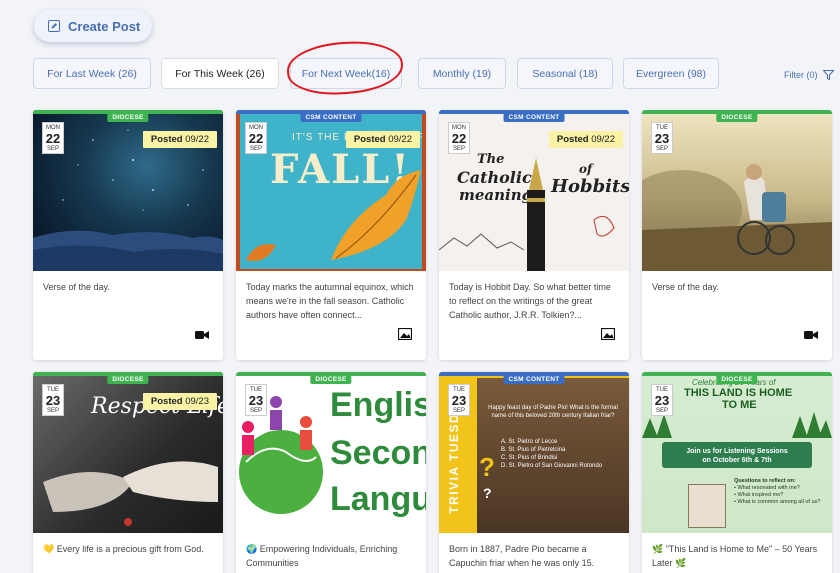 The height and width of the screenshot is (573, 840). I want to click on image-text-language: Language, so click(378, 499).